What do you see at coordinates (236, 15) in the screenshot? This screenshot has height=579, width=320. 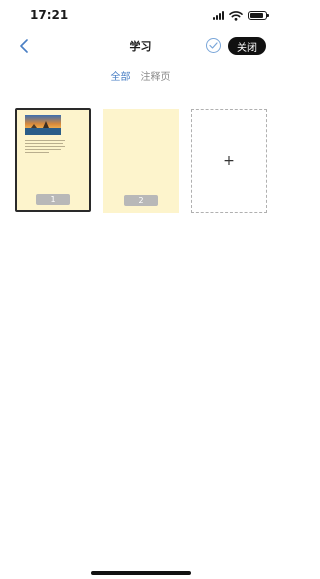 I see `wifi-icon` at bounding box center [236, 15].